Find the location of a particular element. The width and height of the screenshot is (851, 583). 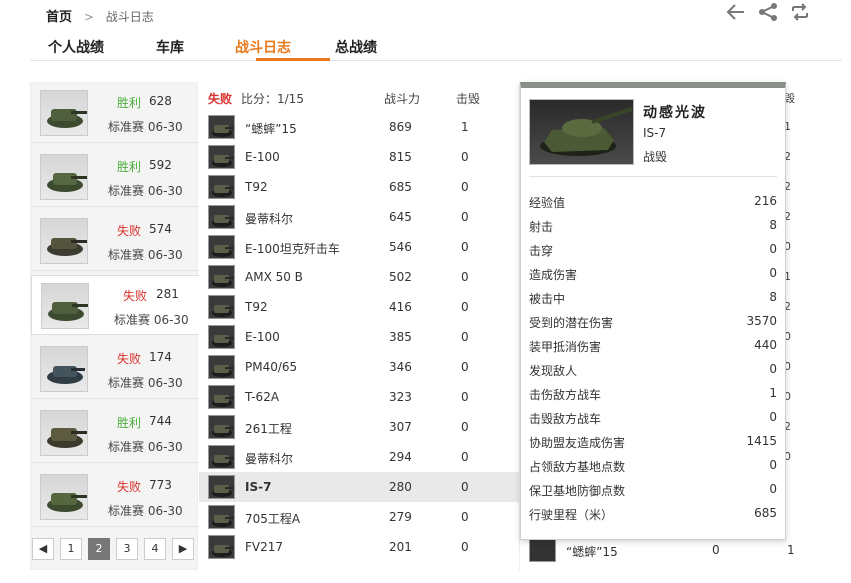

tank-power: 0 is located at coordinates (716, 550).